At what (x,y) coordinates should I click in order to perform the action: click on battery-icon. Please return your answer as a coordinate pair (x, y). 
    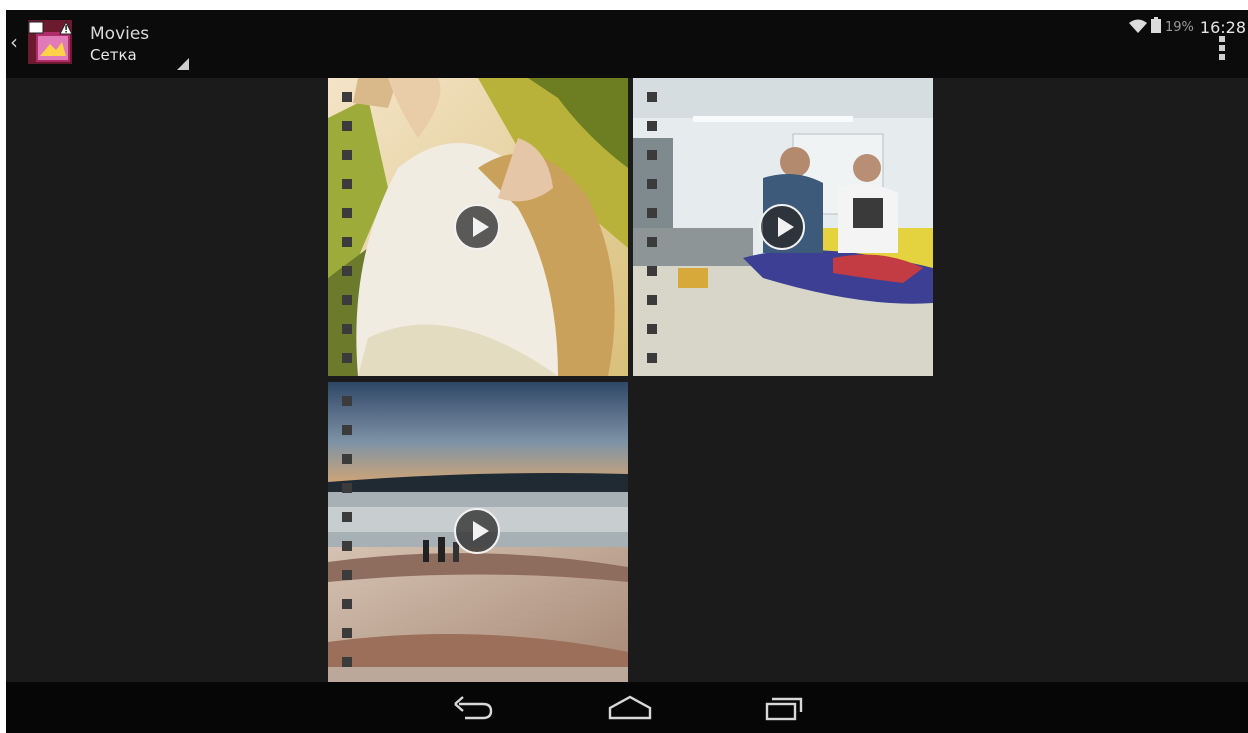
    Looking at the image, I should click on (1155, 27).